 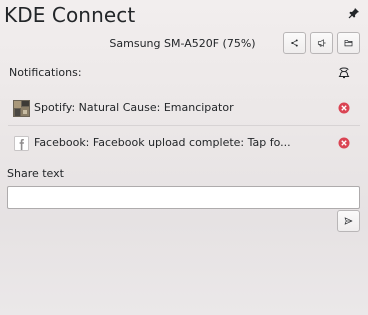 What do you see at coordinates (21, 143) in the screenshot?
I see `facebook-app-icon` at bounding box center [21, 143].